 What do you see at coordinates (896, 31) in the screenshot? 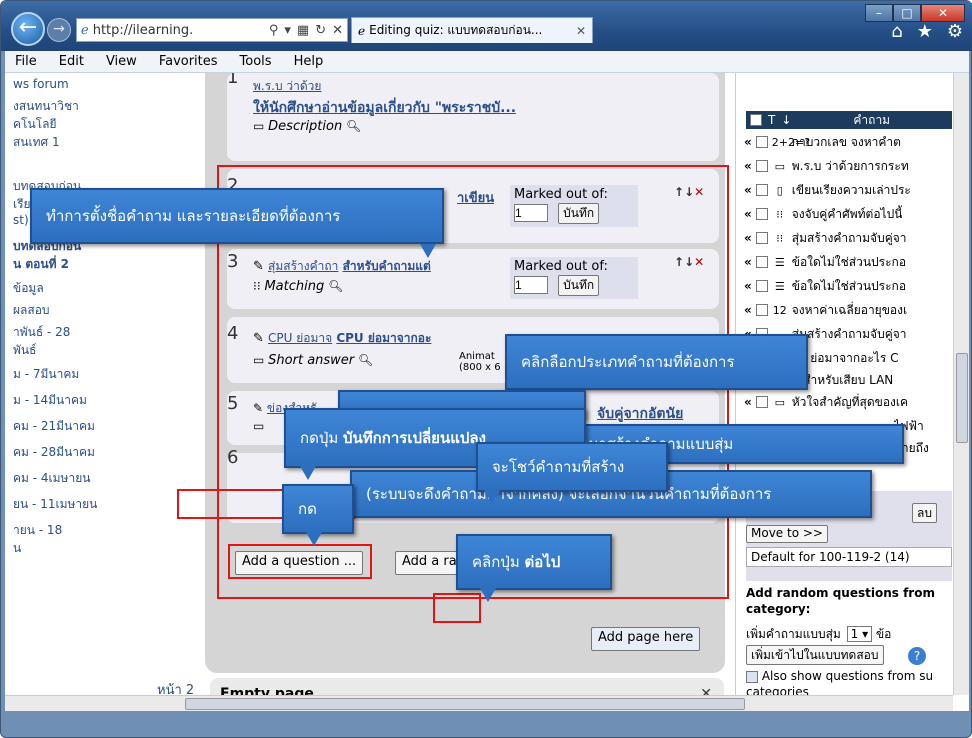
I see `home-icon: ⌂` at bounding box center [896, 31].